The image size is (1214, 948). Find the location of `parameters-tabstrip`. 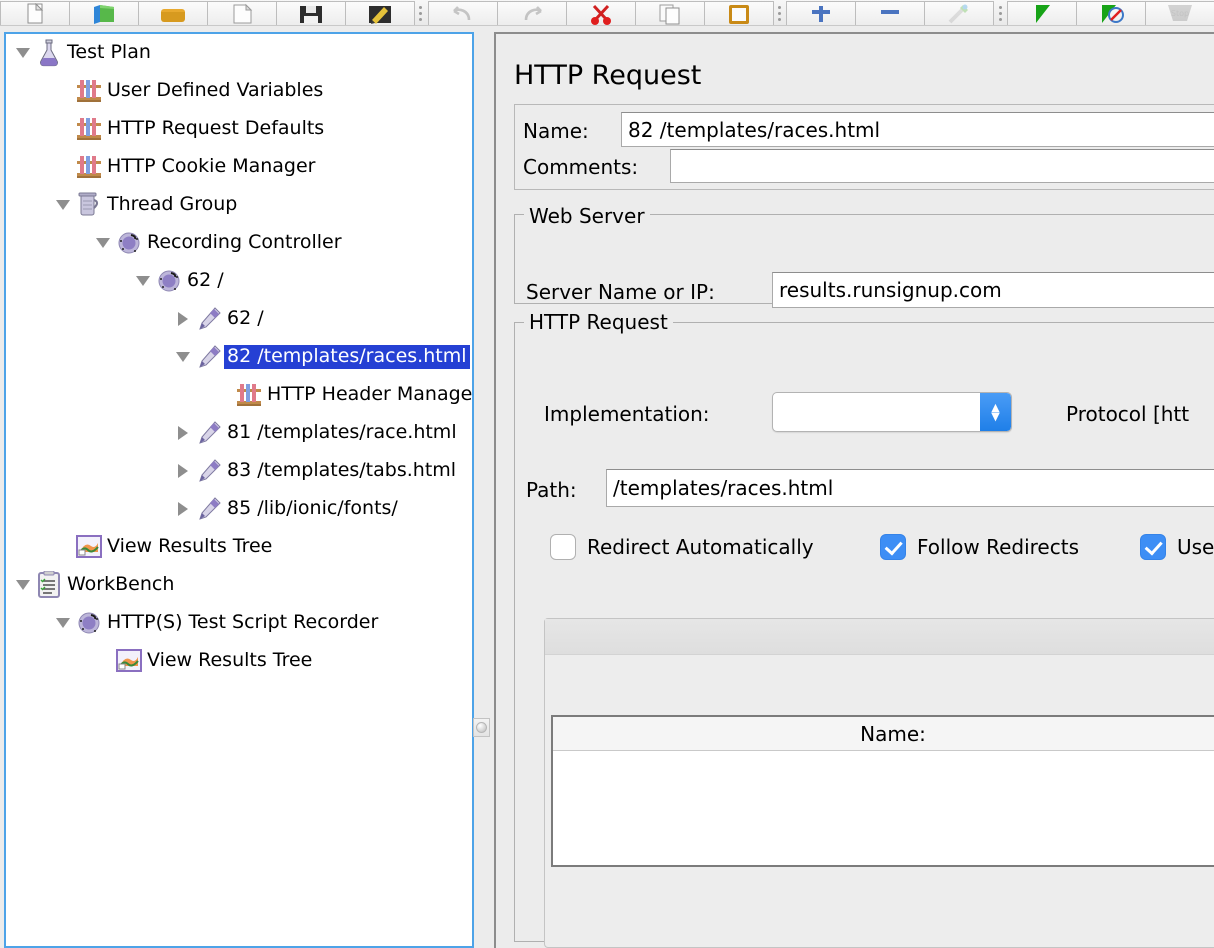

parameters-tabstrip is located at coordinates (879, 637).